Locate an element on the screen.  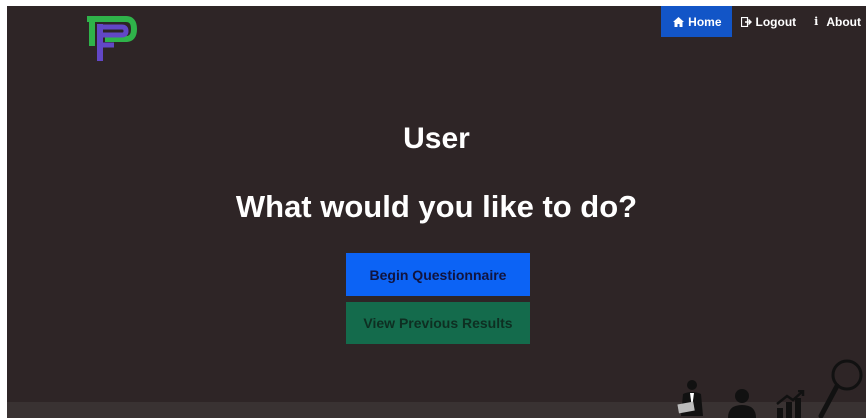
info-icon: i is located at coordinates (816, 21).